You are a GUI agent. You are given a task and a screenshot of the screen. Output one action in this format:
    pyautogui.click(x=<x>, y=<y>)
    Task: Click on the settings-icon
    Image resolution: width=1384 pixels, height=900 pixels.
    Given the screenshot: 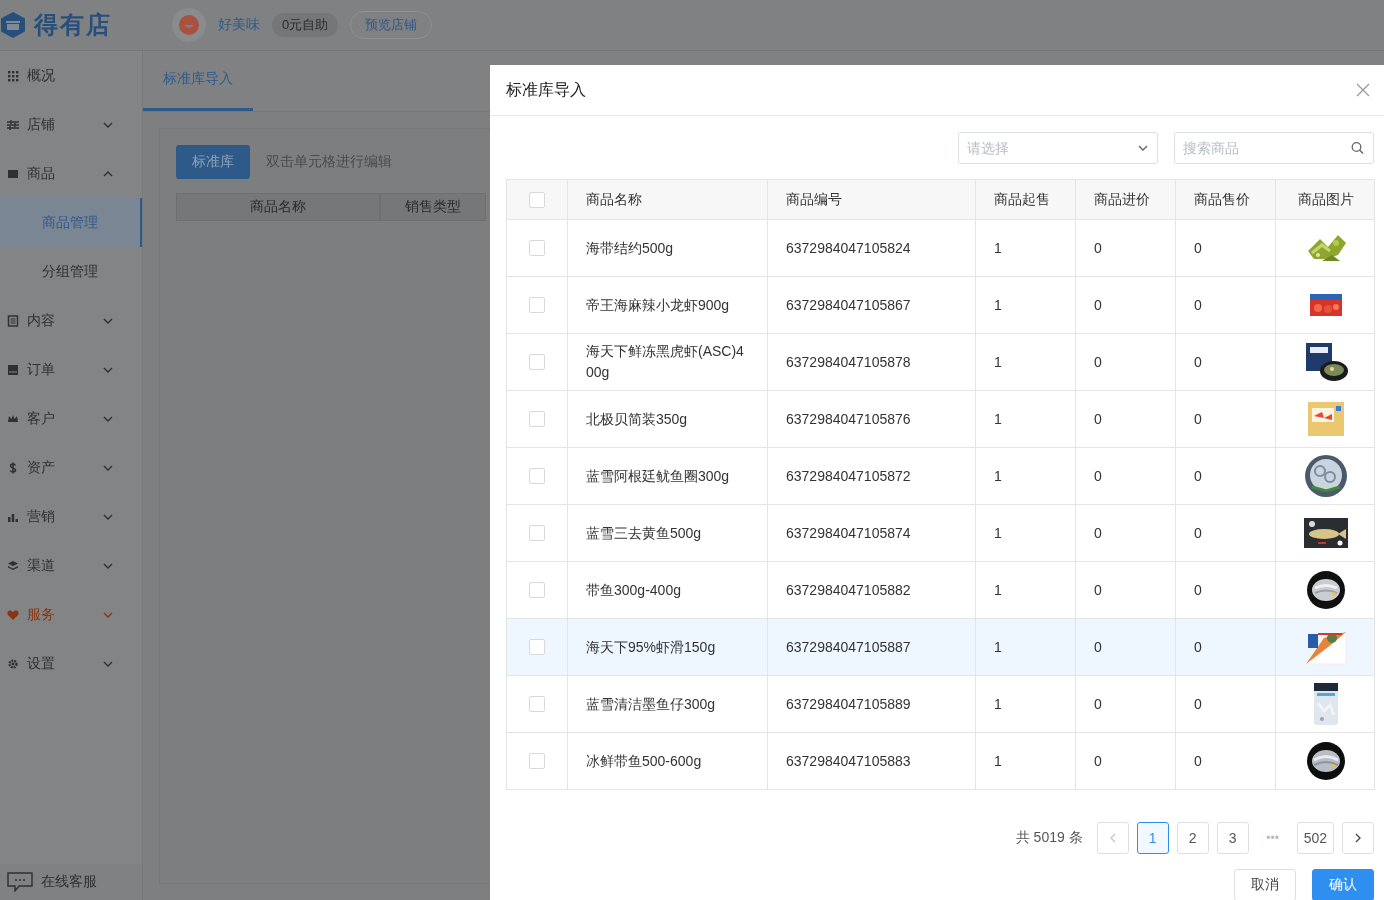 What is the action you would take?
    pyautogui.click(x=13, y=663)
    